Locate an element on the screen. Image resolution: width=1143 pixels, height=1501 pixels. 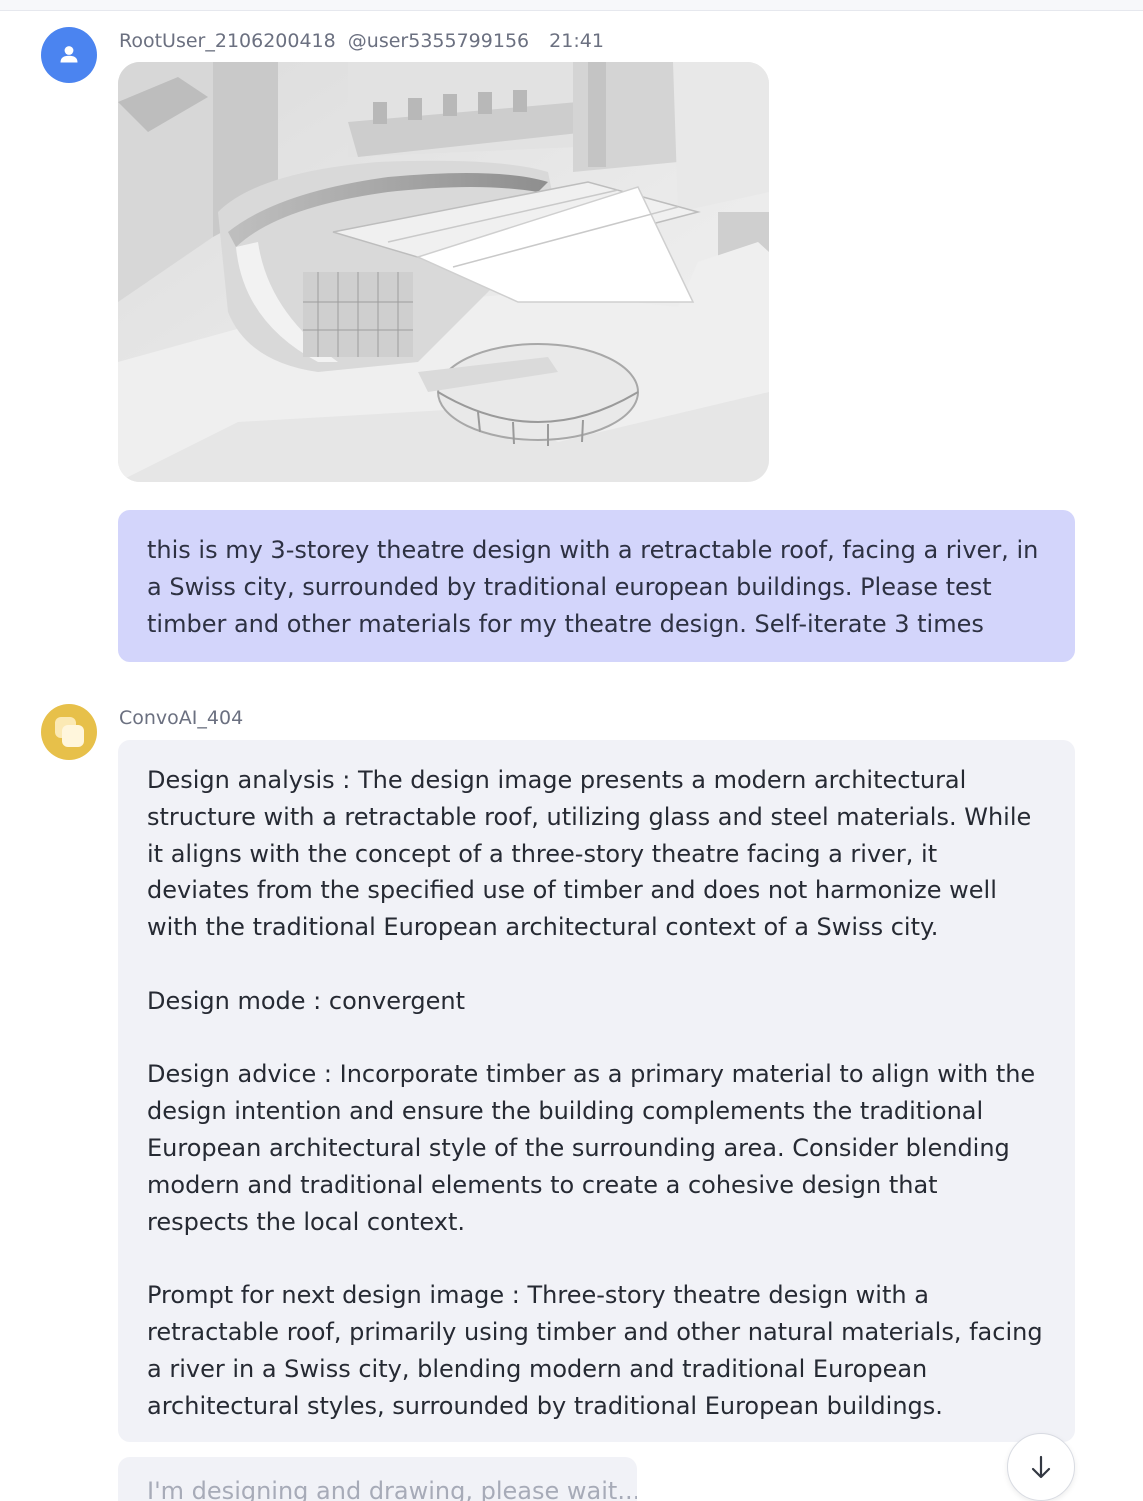
user-handle: @user5355799156 is located at coordinates (438, 41).